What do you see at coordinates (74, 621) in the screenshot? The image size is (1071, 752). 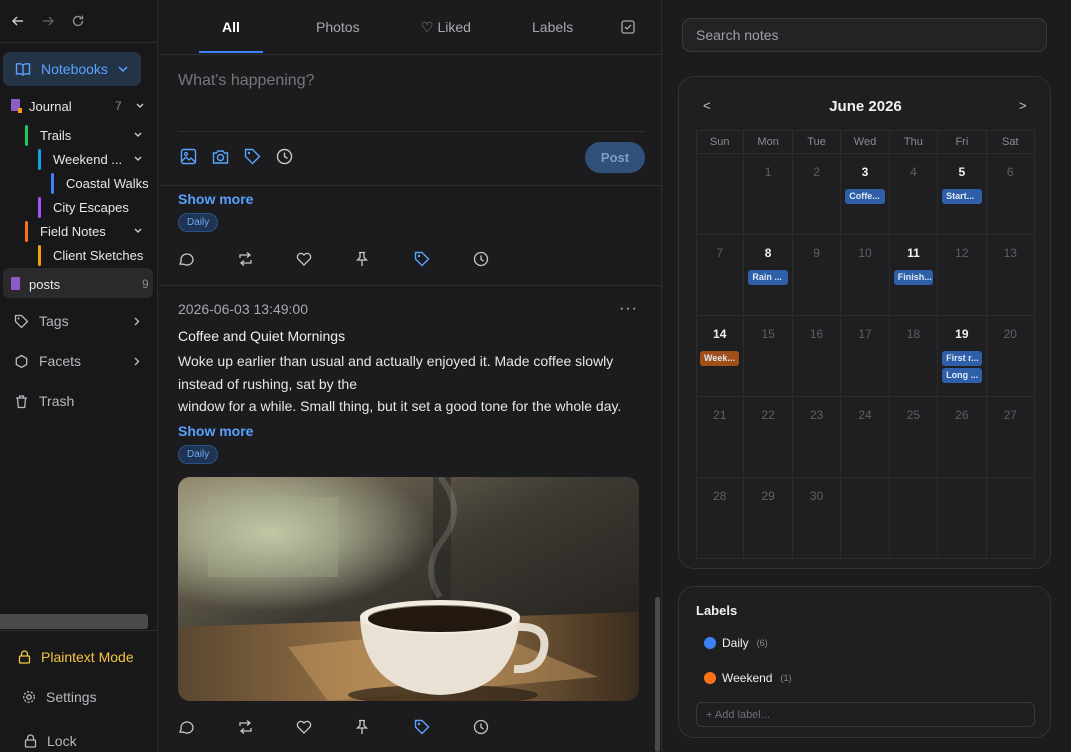 I see `horizontal-scrollbar` at bounding box center [74, 621].